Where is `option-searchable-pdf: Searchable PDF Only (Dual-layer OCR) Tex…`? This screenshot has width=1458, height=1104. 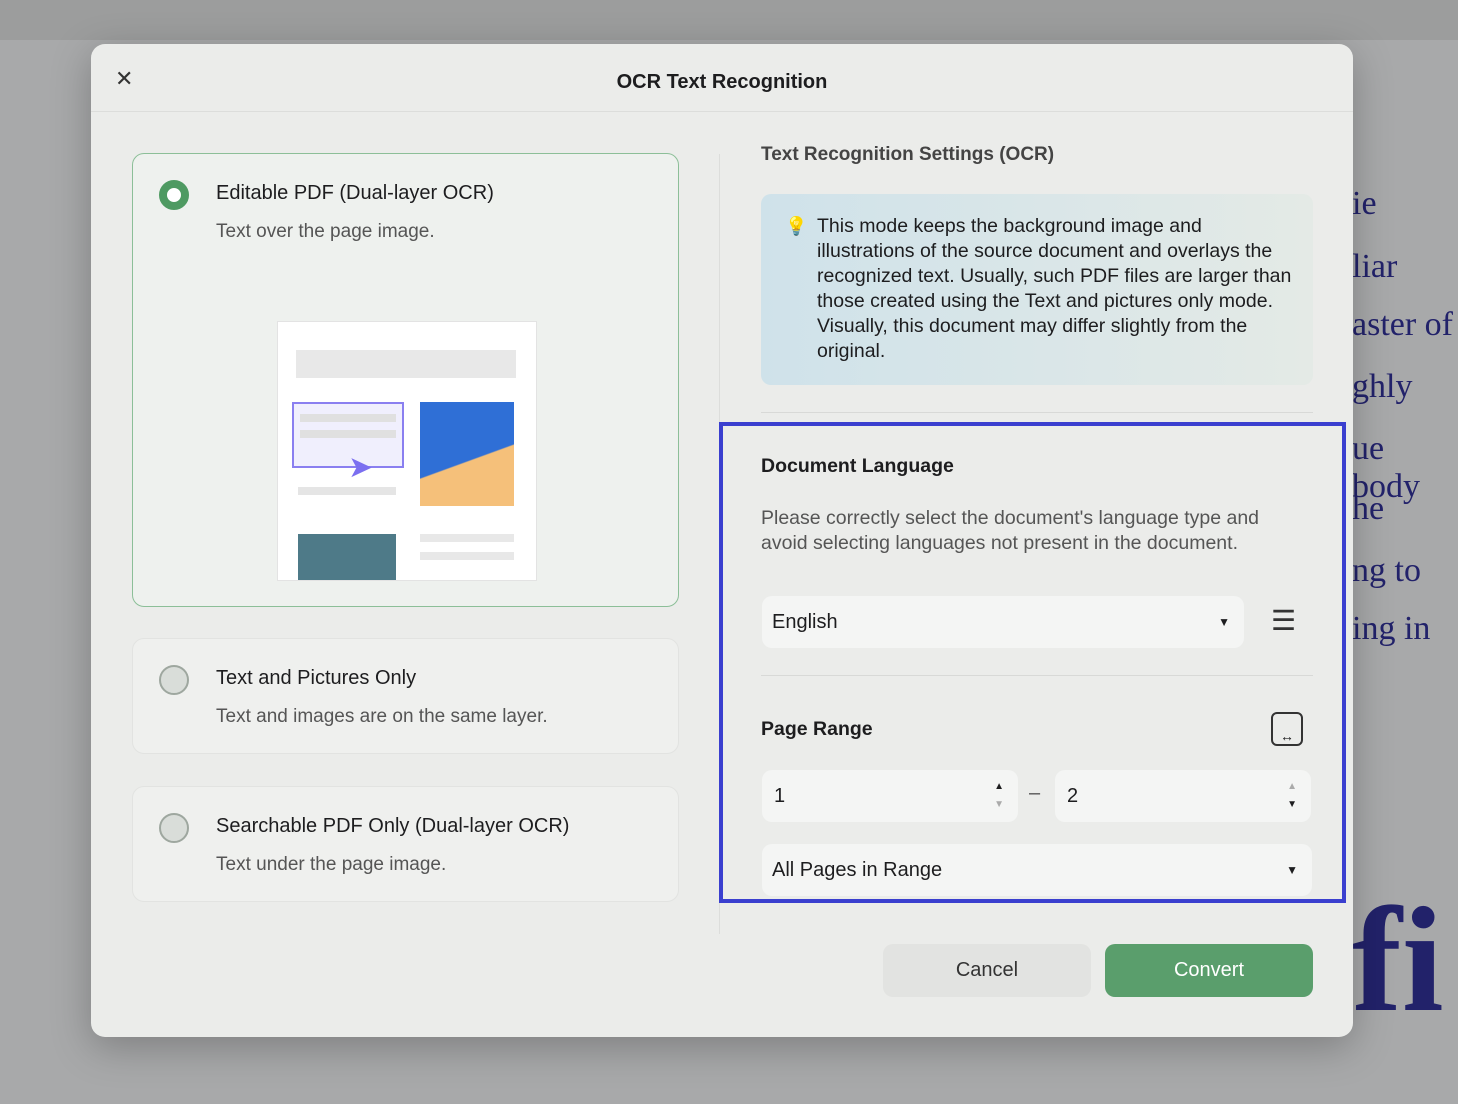 option-searchable-pdf: Searchable PDF Only (Dual-layer OCR) Tex… is located at coordinates (405, 844).